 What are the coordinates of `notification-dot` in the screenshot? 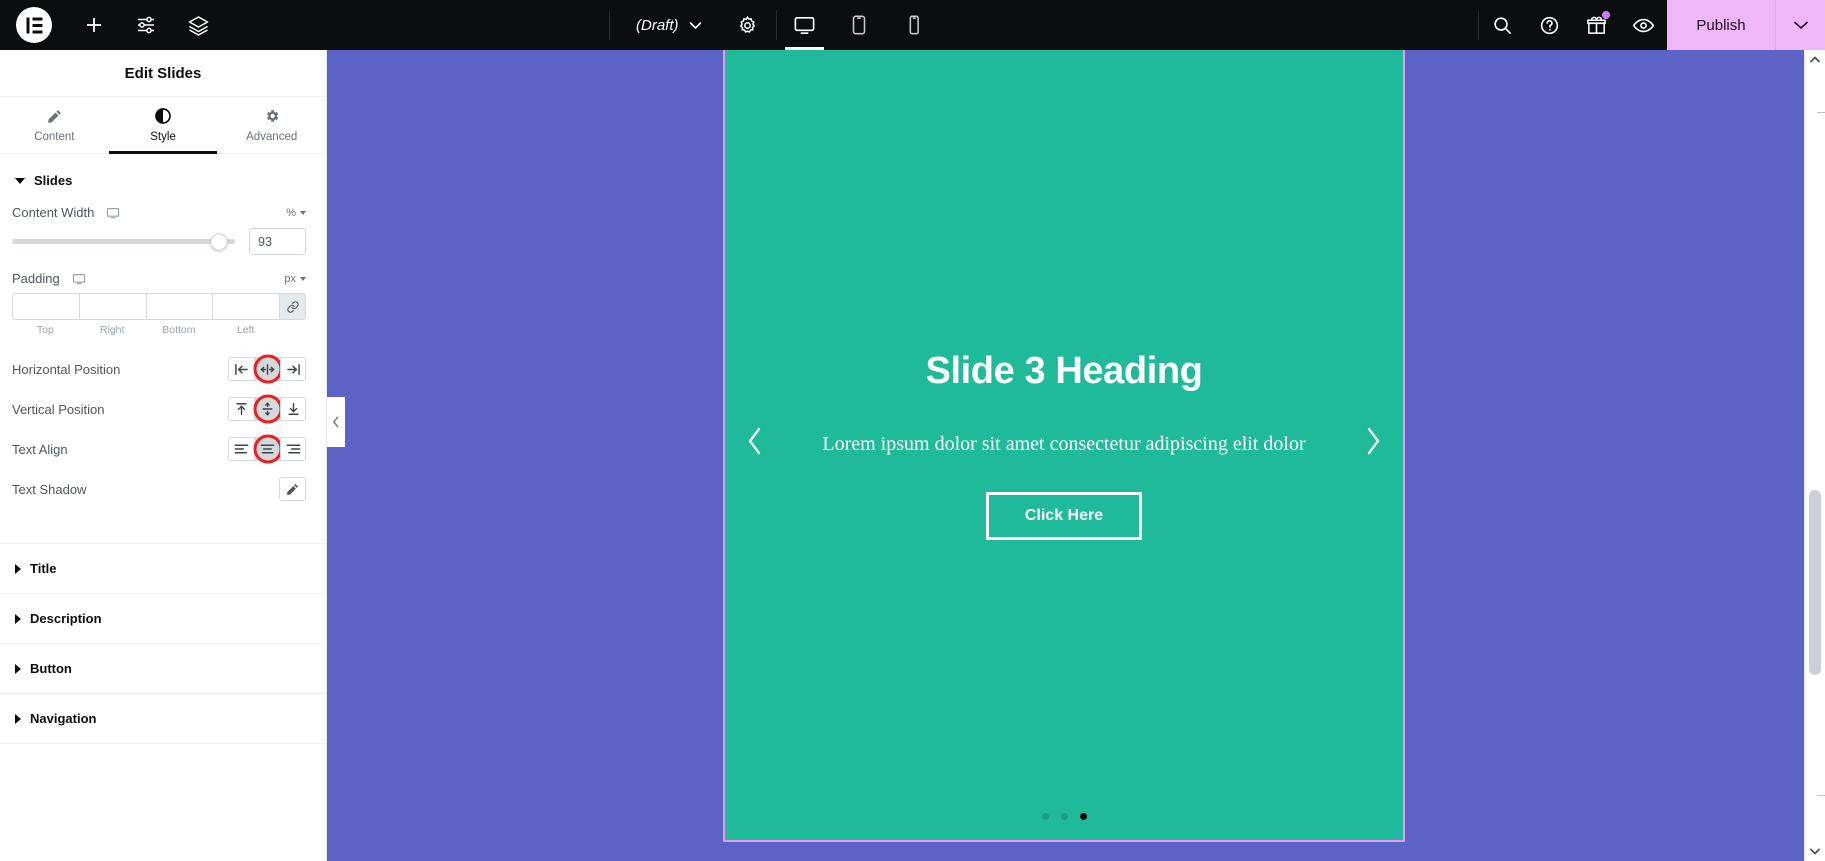 It's located at (1606, 15).